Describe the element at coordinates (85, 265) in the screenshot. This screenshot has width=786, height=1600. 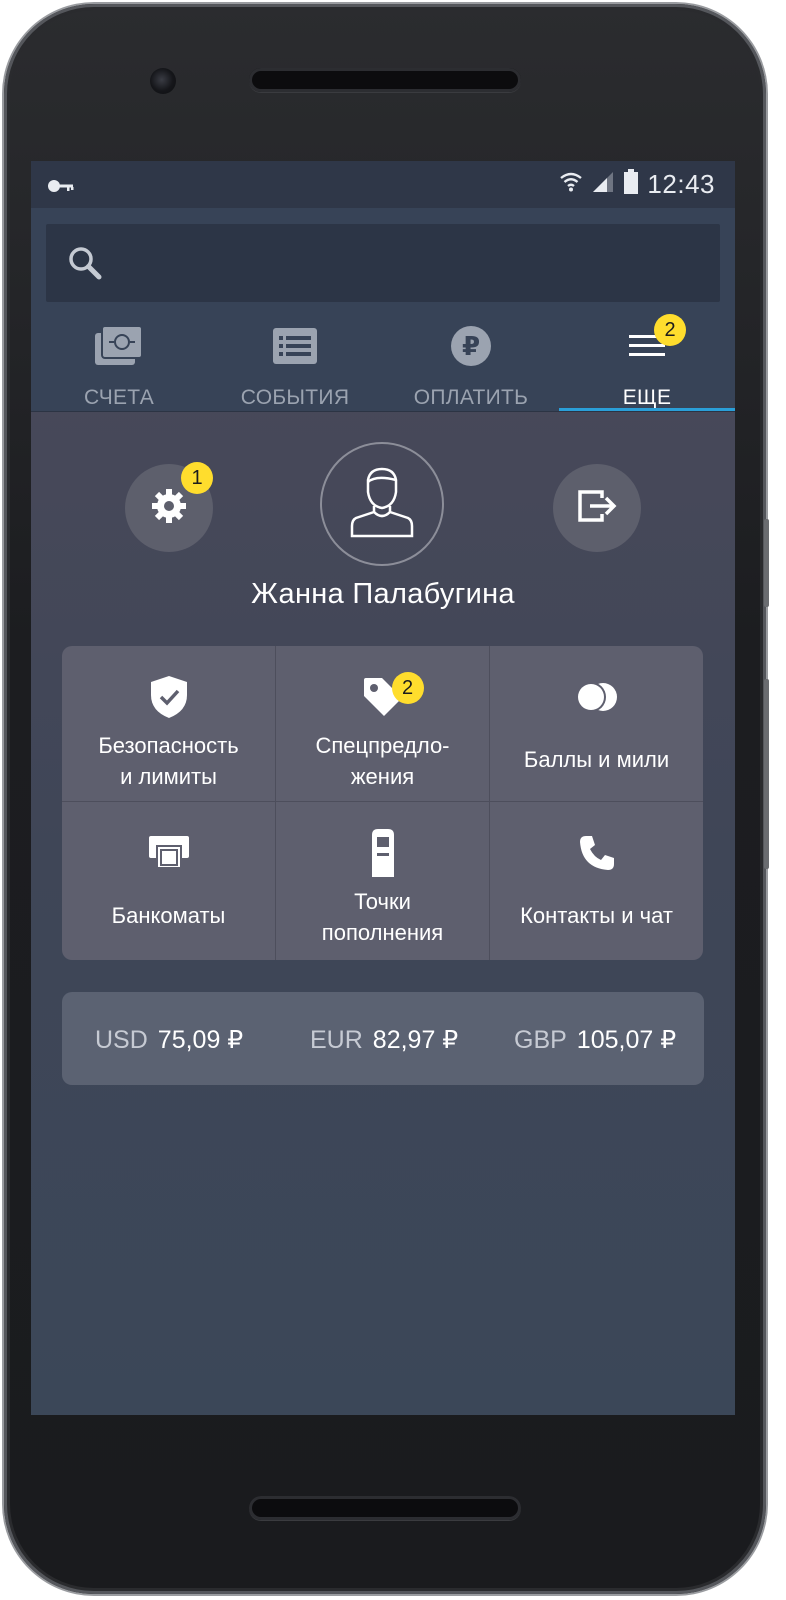
I see `search-icon` at that location.